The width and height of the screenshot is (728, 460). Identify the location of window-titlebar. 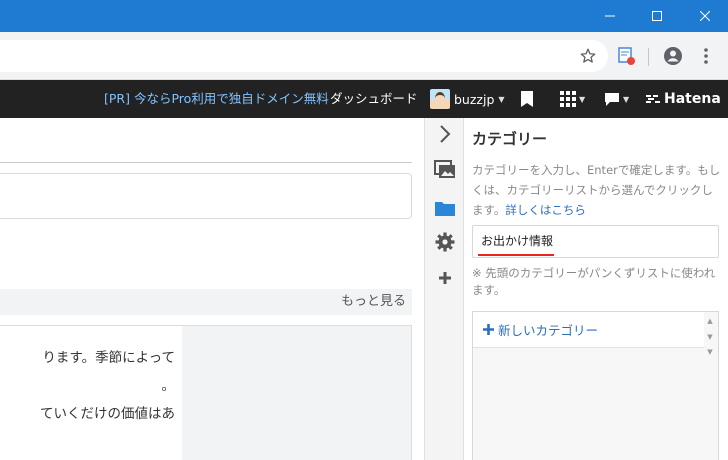
(364, 16).